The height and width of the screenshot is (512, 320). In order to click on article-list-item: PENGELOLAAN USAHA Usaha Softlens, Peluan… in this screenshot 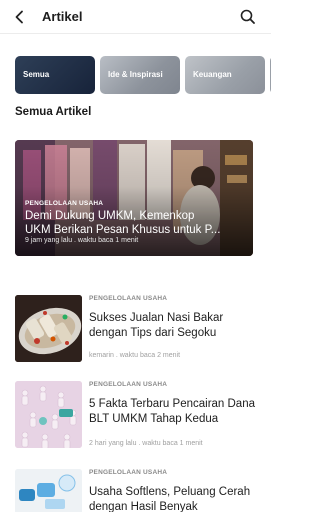, I will do `click(137, 490)`.